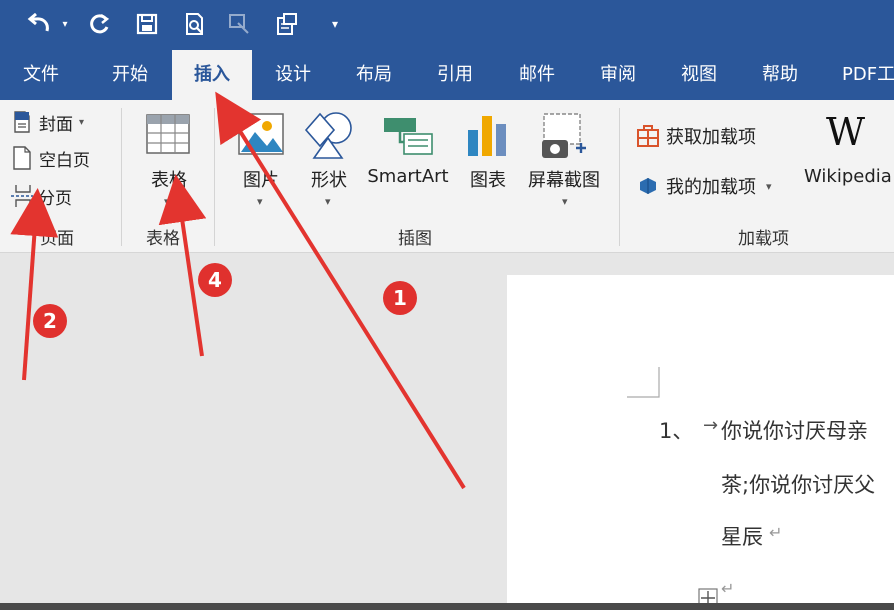 This screenshot has width=894, height=610. Describe the element at coordinates (447, 606) in the screenshot. I see `bottom-edge` at that location.